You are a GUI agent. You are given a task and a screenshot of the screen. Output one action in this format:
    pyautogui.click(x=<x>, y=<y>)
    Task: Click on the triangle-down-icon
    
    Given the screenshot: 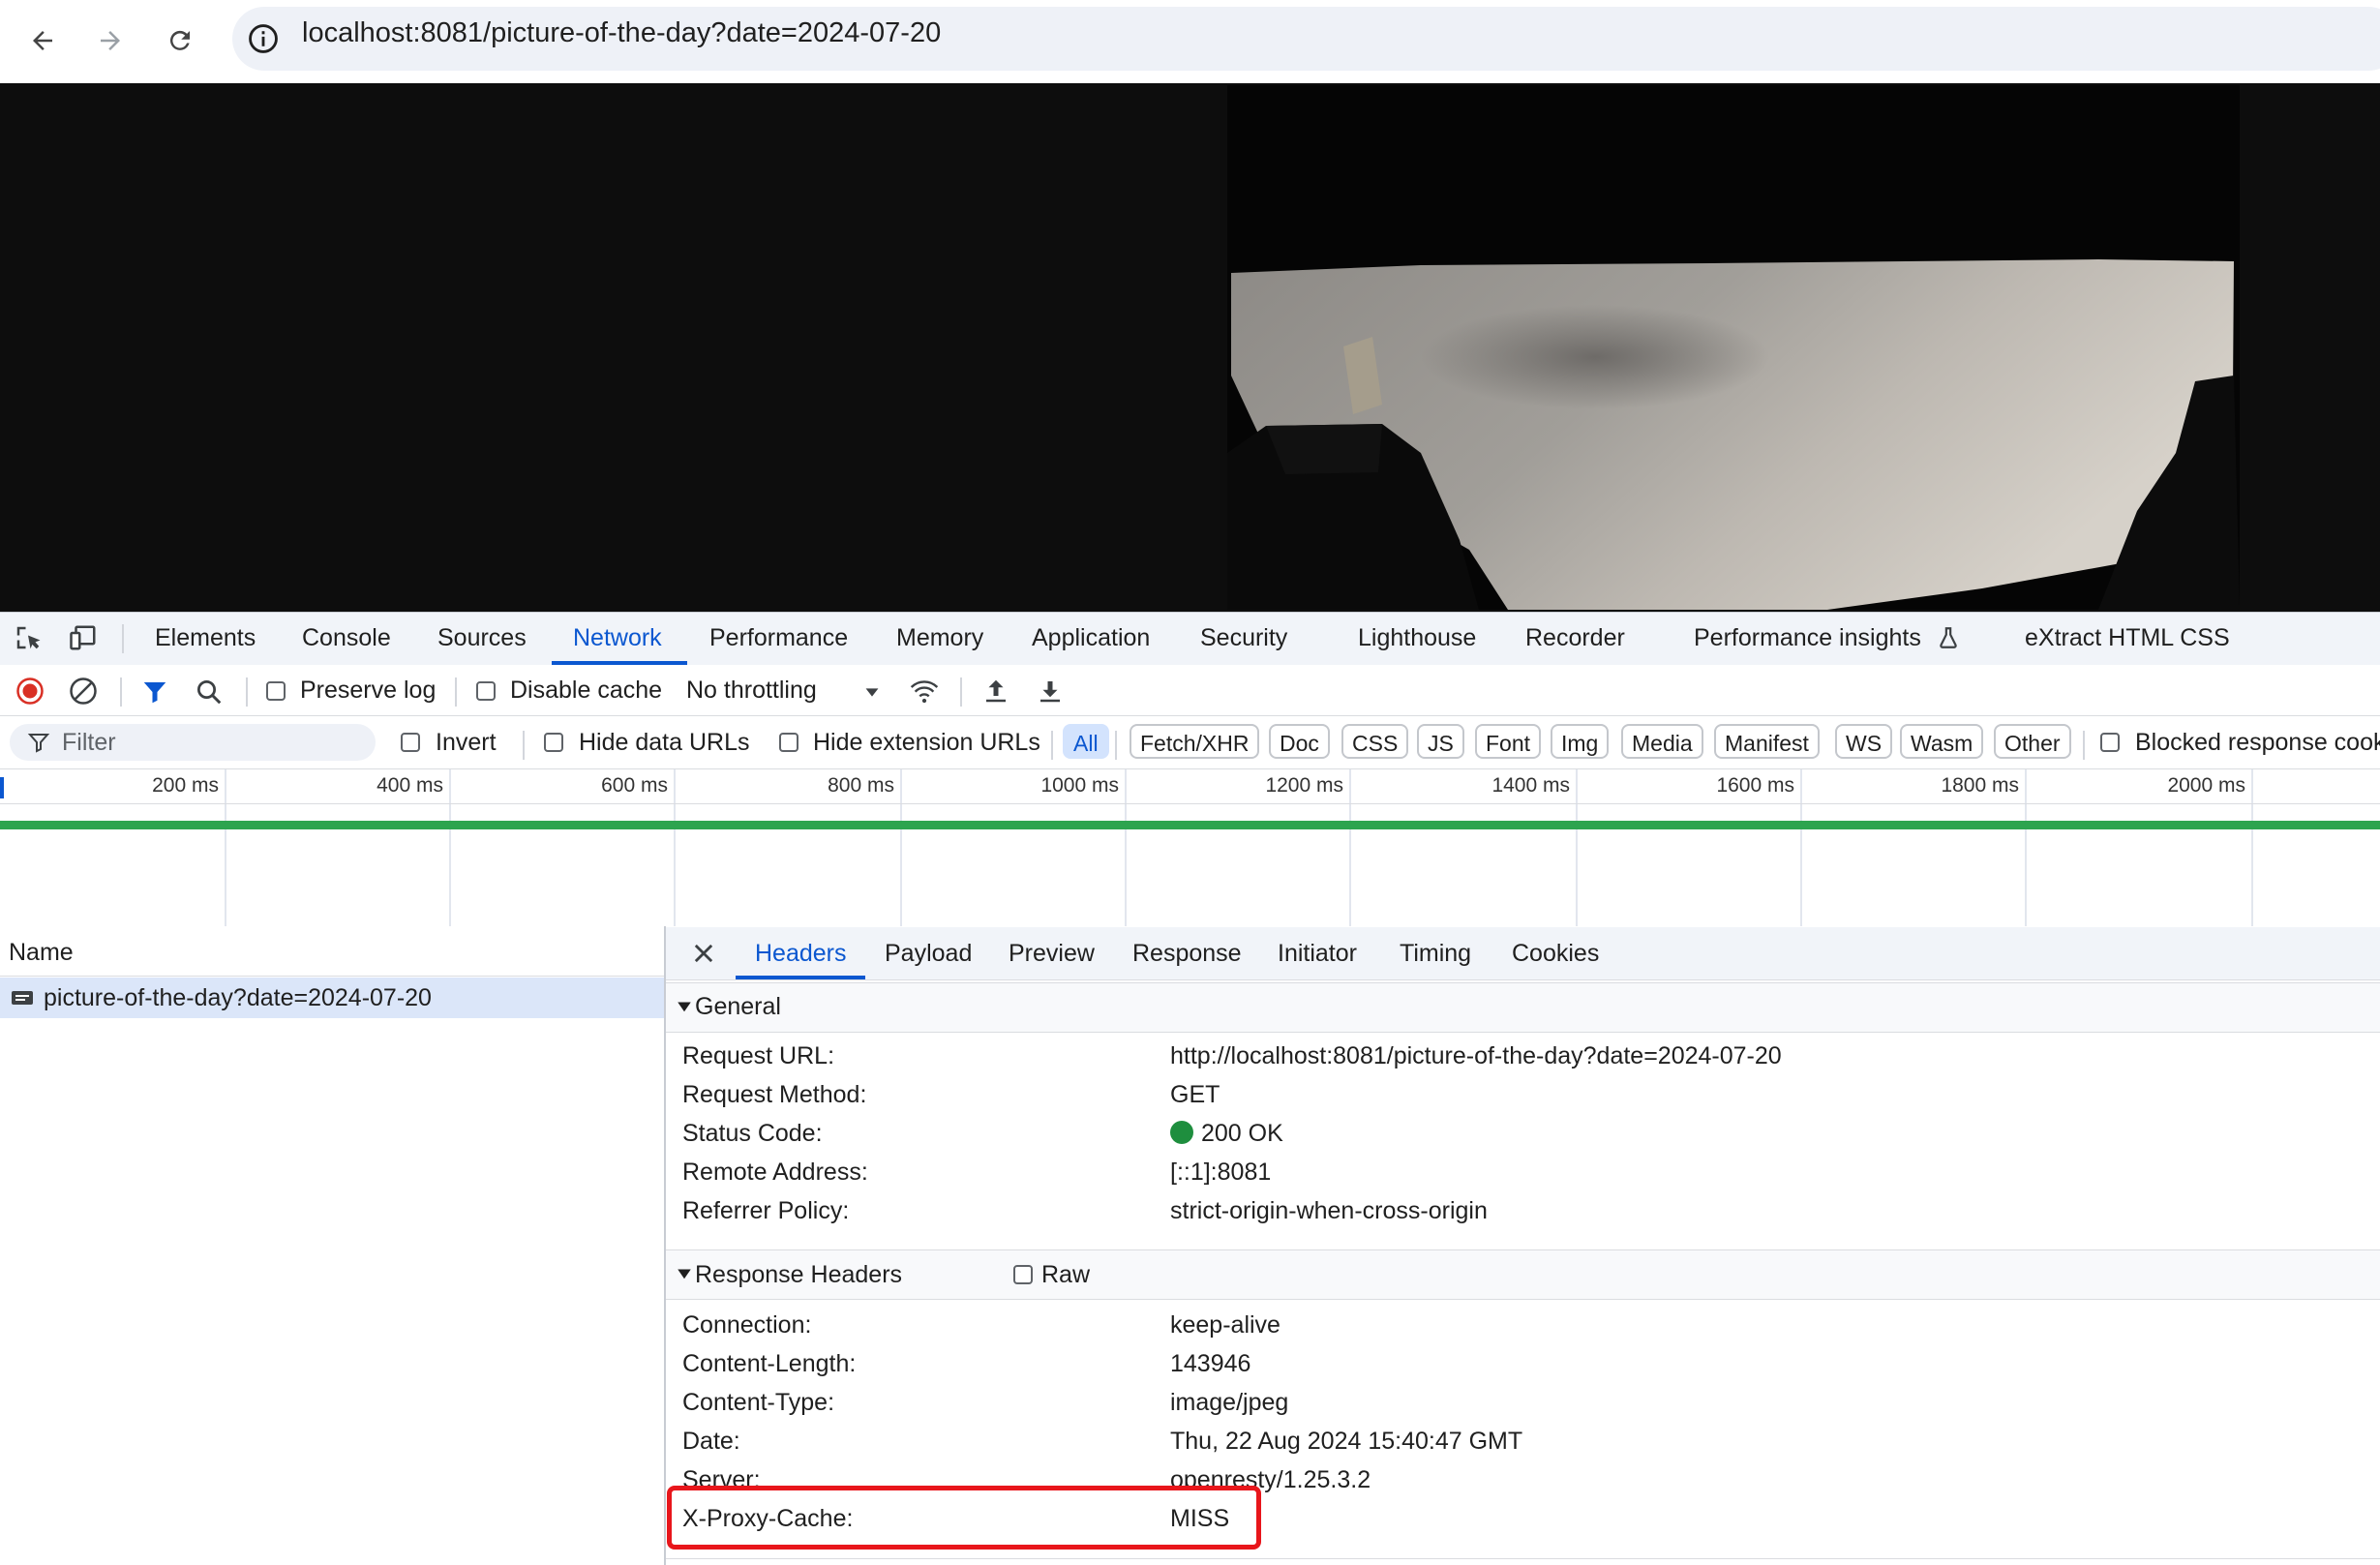 What is the action you would take?
    pyautogui.click(x=685, y=1274)
    